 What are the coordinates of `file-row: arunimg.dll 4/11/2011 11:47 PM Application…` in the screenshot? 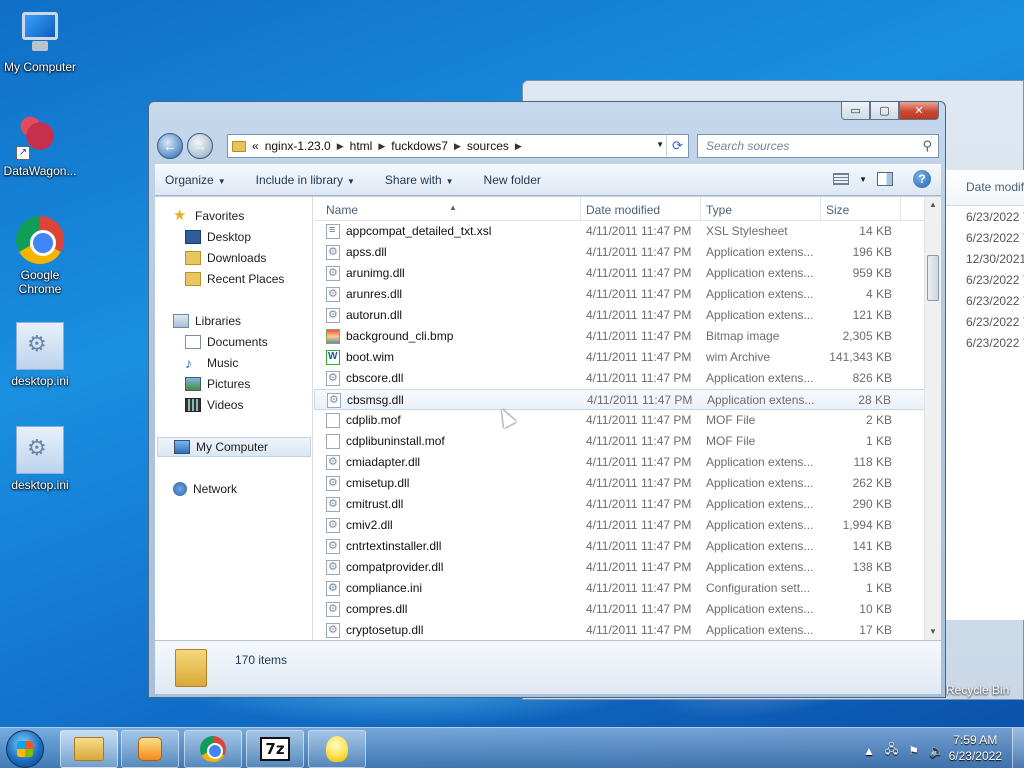 It's located at (620, 273).